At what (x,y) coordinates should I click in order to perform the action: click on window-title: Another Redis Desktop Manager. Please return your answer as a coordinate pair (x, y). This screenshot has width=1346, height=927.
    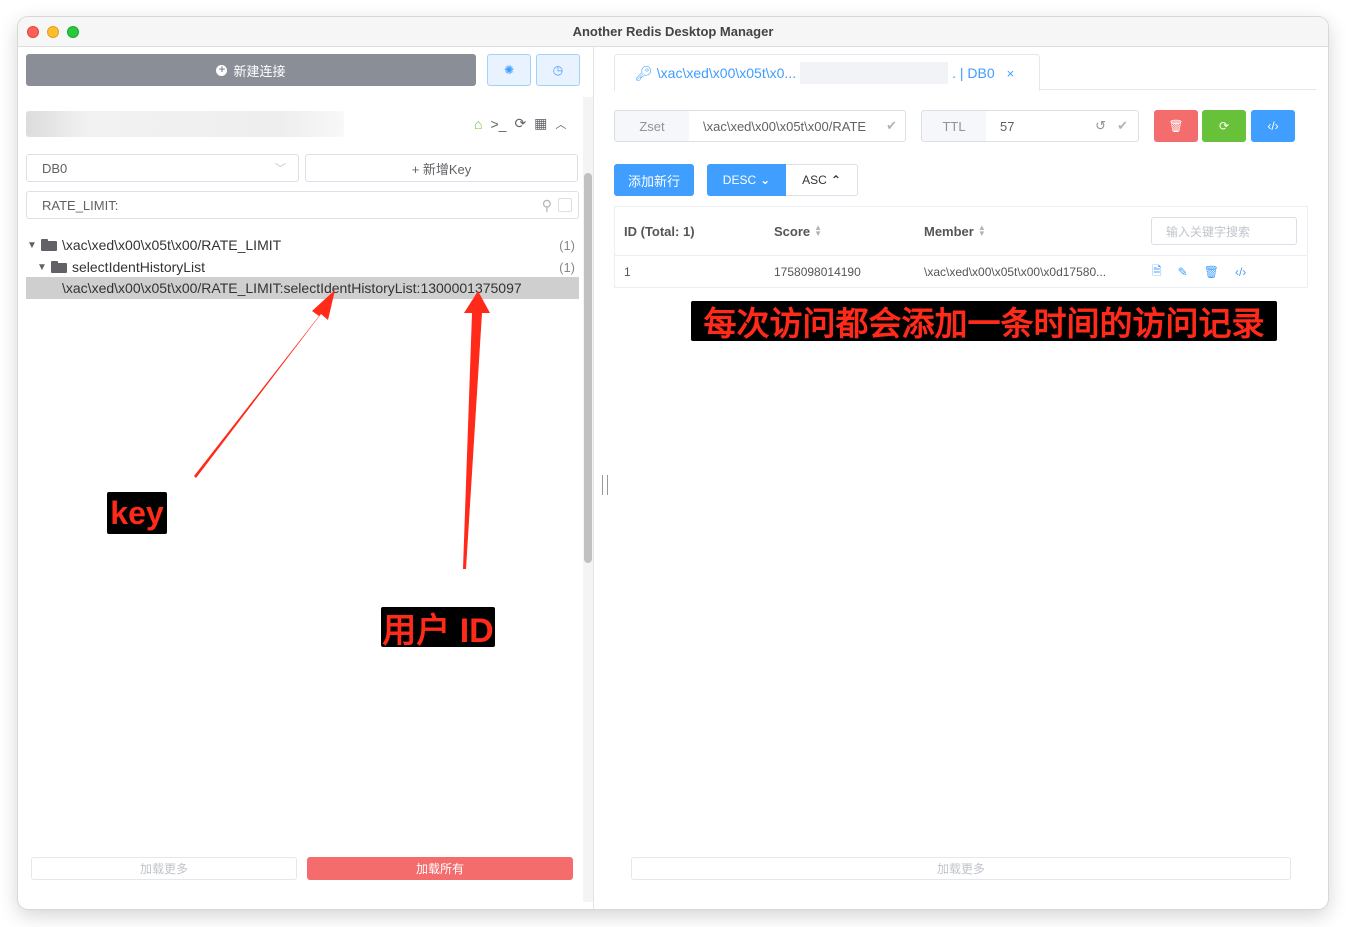
    Looking at the image, I should click on (673, 31).